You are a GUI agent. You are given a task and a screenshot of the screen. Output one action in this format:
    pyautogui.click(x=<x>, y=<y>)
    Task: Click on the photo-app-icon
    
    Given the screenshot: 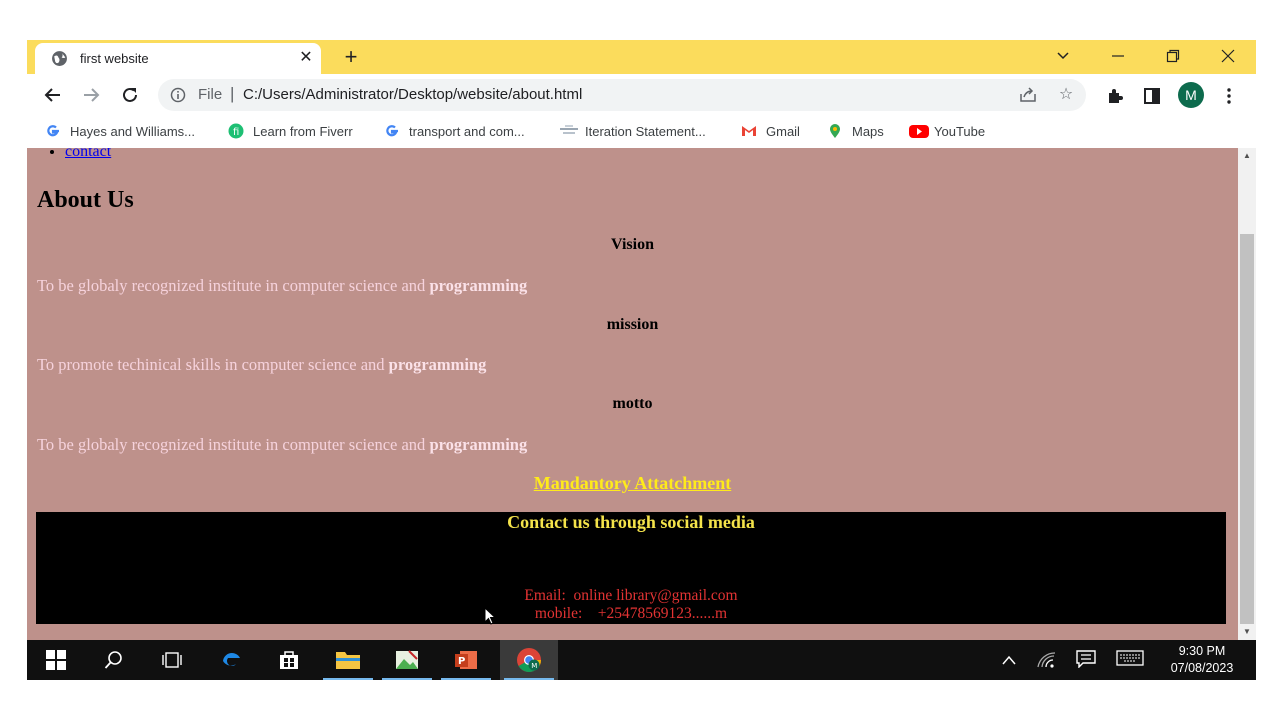 What is the action you would take?
    pyautogui.click(x=407, y=660)
    